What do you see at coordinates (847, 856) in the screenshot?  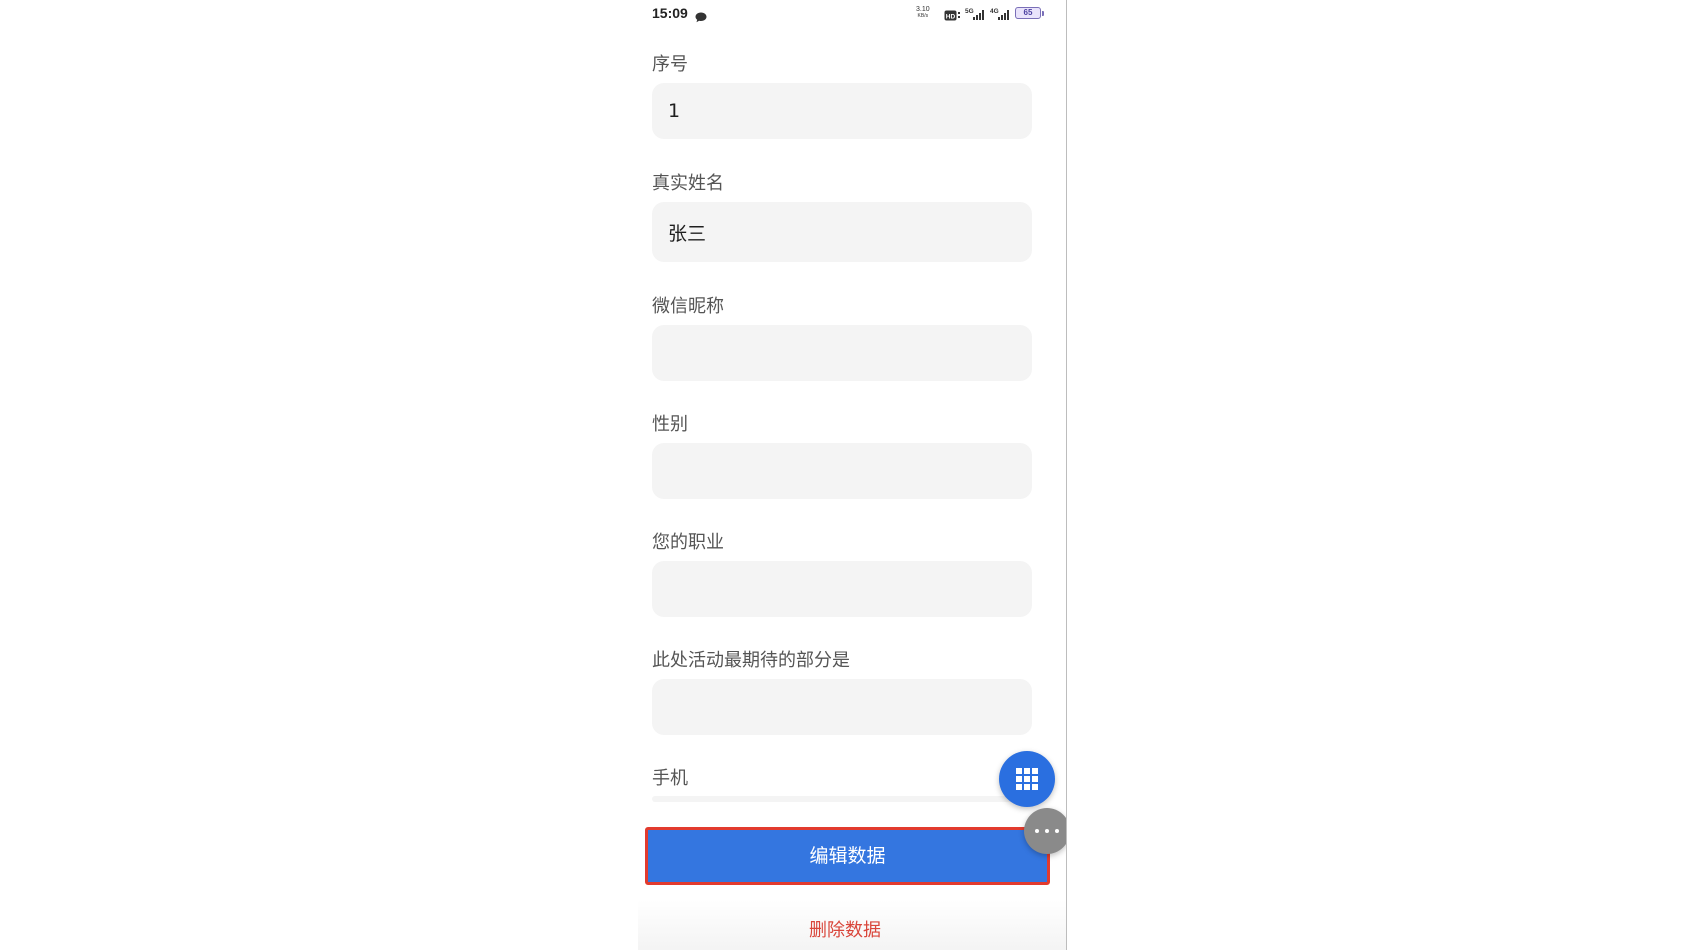 I see `edit-data-button: 编辑数据` at bounding box center [847, 856].